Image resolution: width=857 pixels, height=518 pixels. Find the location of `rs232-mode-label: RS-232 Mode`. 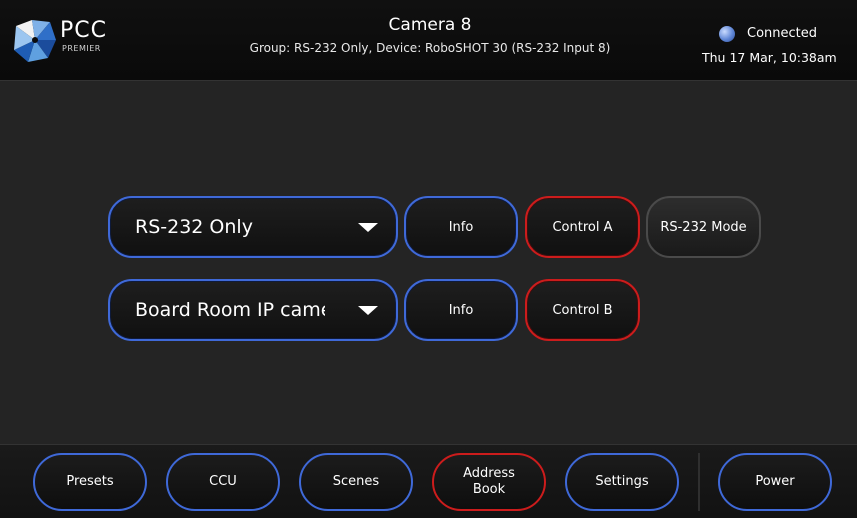

rs232-mode-label: RS-232 Mode is located at coordinates (703, 227).